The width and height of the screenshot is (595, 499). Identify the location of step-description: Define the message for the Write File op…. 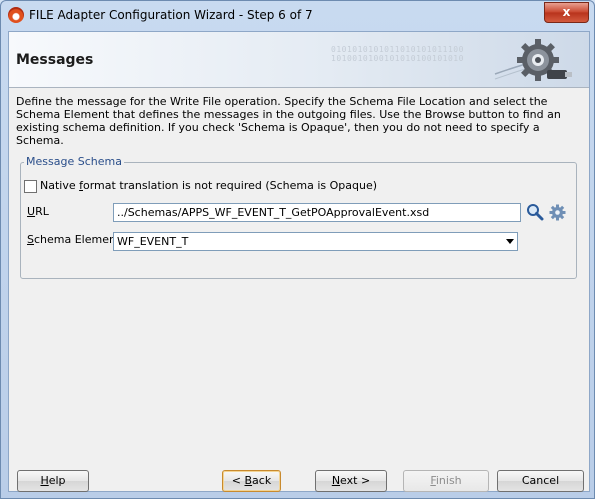
(288, 121).